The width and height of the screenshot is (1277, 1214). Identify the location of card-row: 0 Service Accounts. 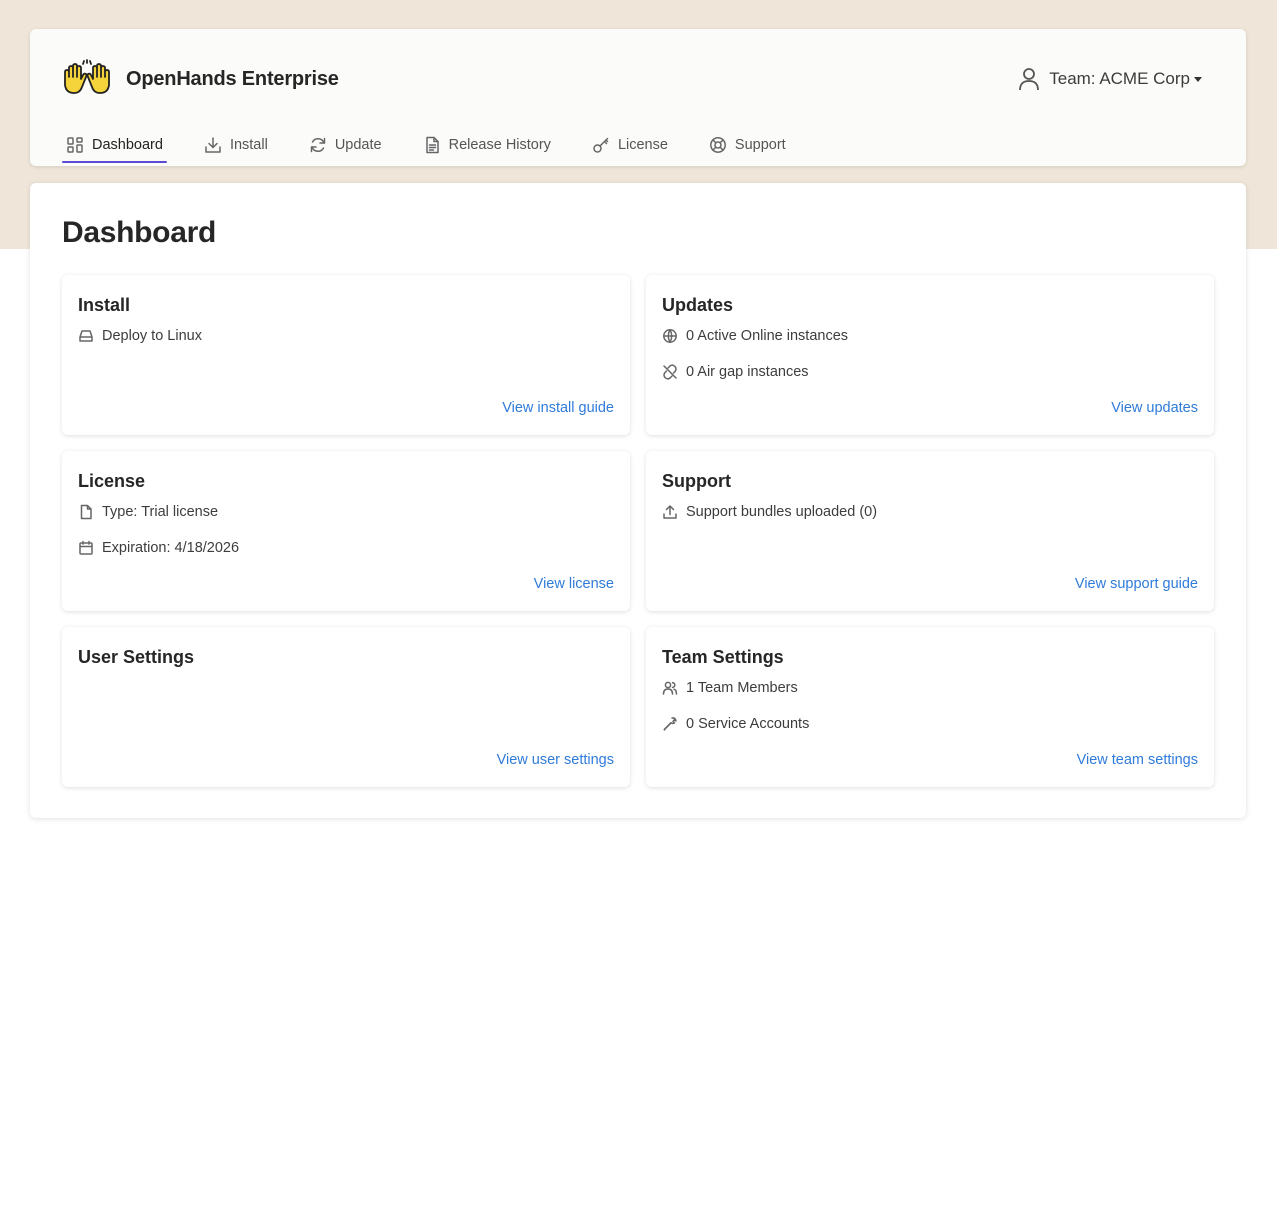
(735, 724).